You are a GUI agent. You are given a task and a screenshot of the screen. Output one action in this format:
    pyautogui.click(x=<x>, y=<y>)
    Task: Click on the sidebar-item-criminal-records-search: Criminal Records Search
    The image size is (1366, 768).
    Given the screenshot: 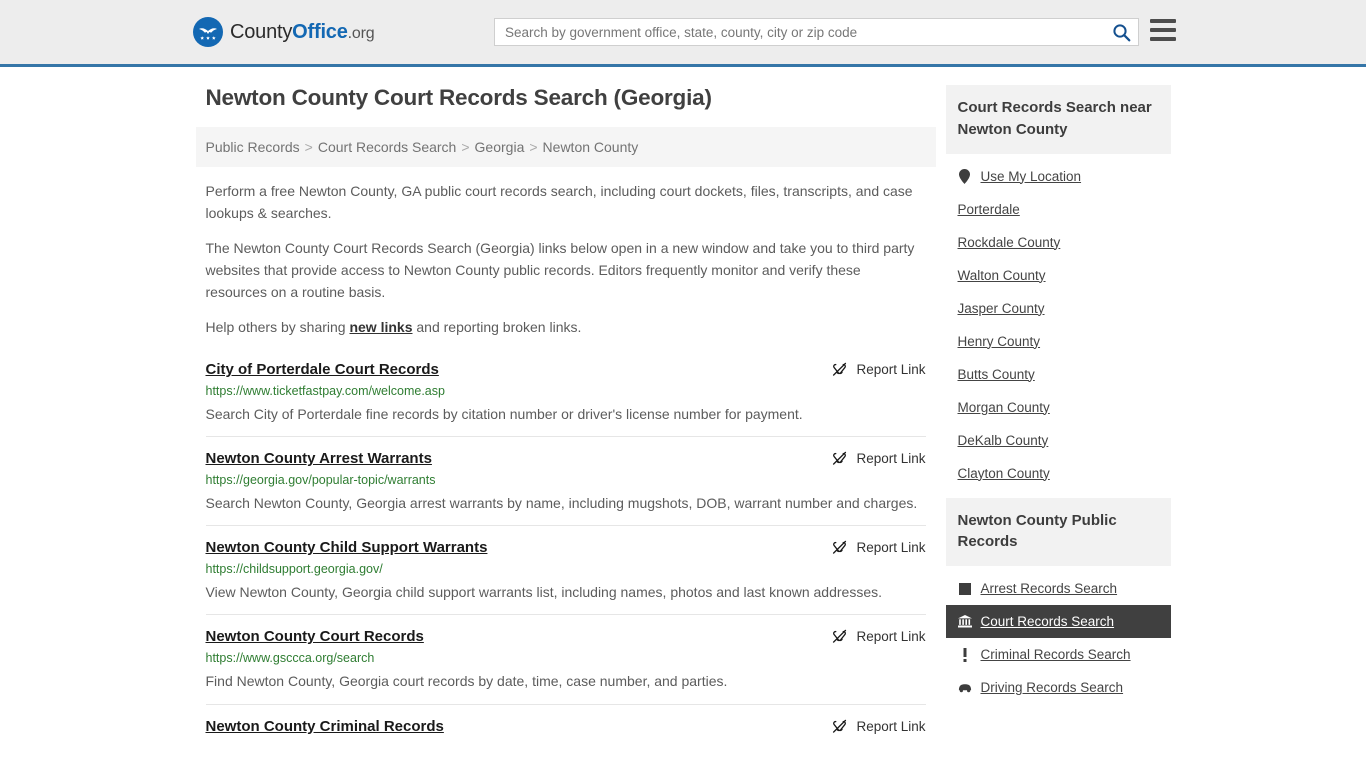 What is the action you would take?
    pyautogui.click(x=1058, y=654)
    